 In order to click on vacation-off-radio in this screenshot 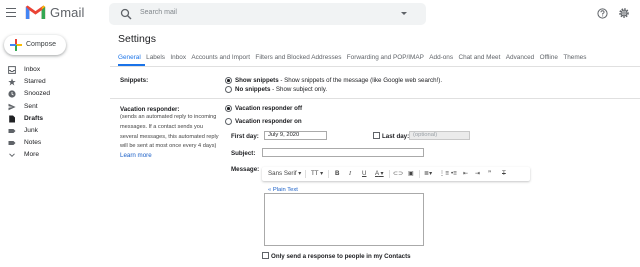, I will do `click(228, 108)`.